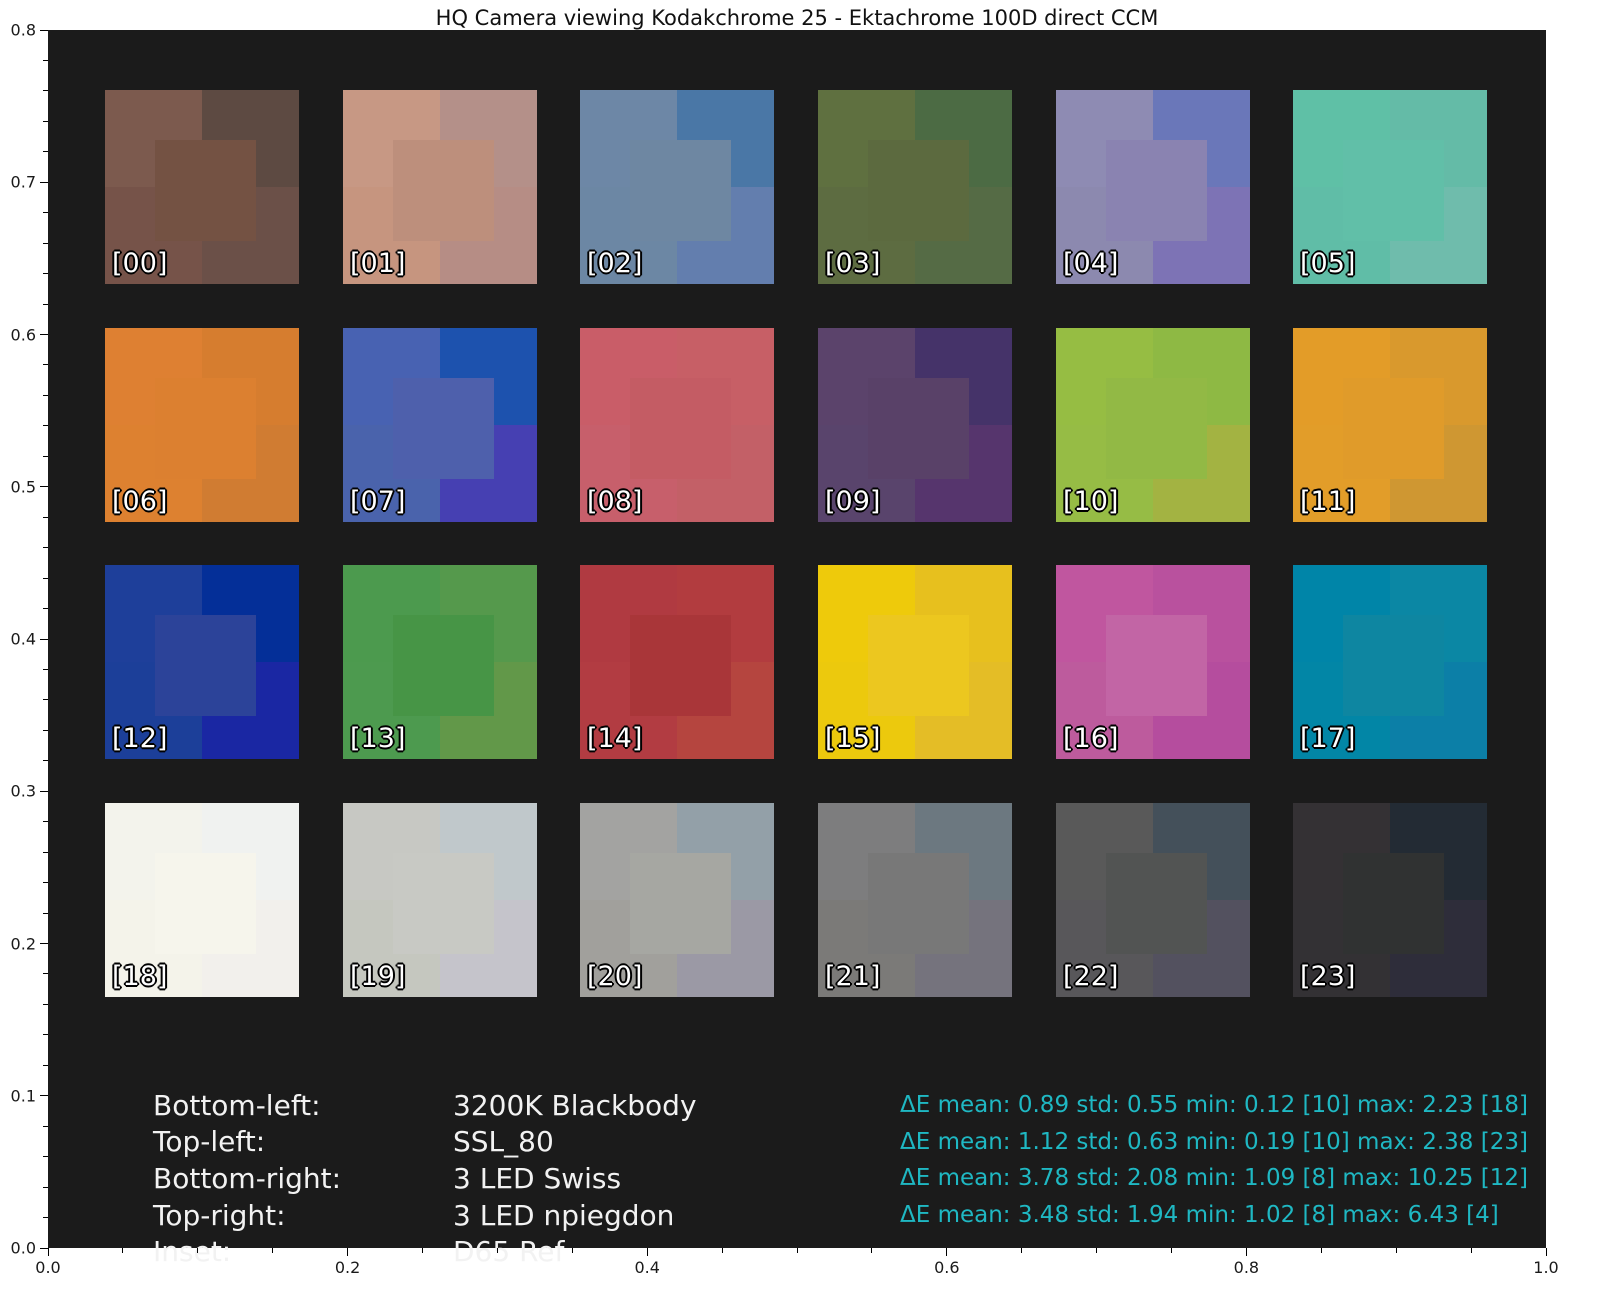  I want to click on color-patch-14: [14], so click(677, 662).